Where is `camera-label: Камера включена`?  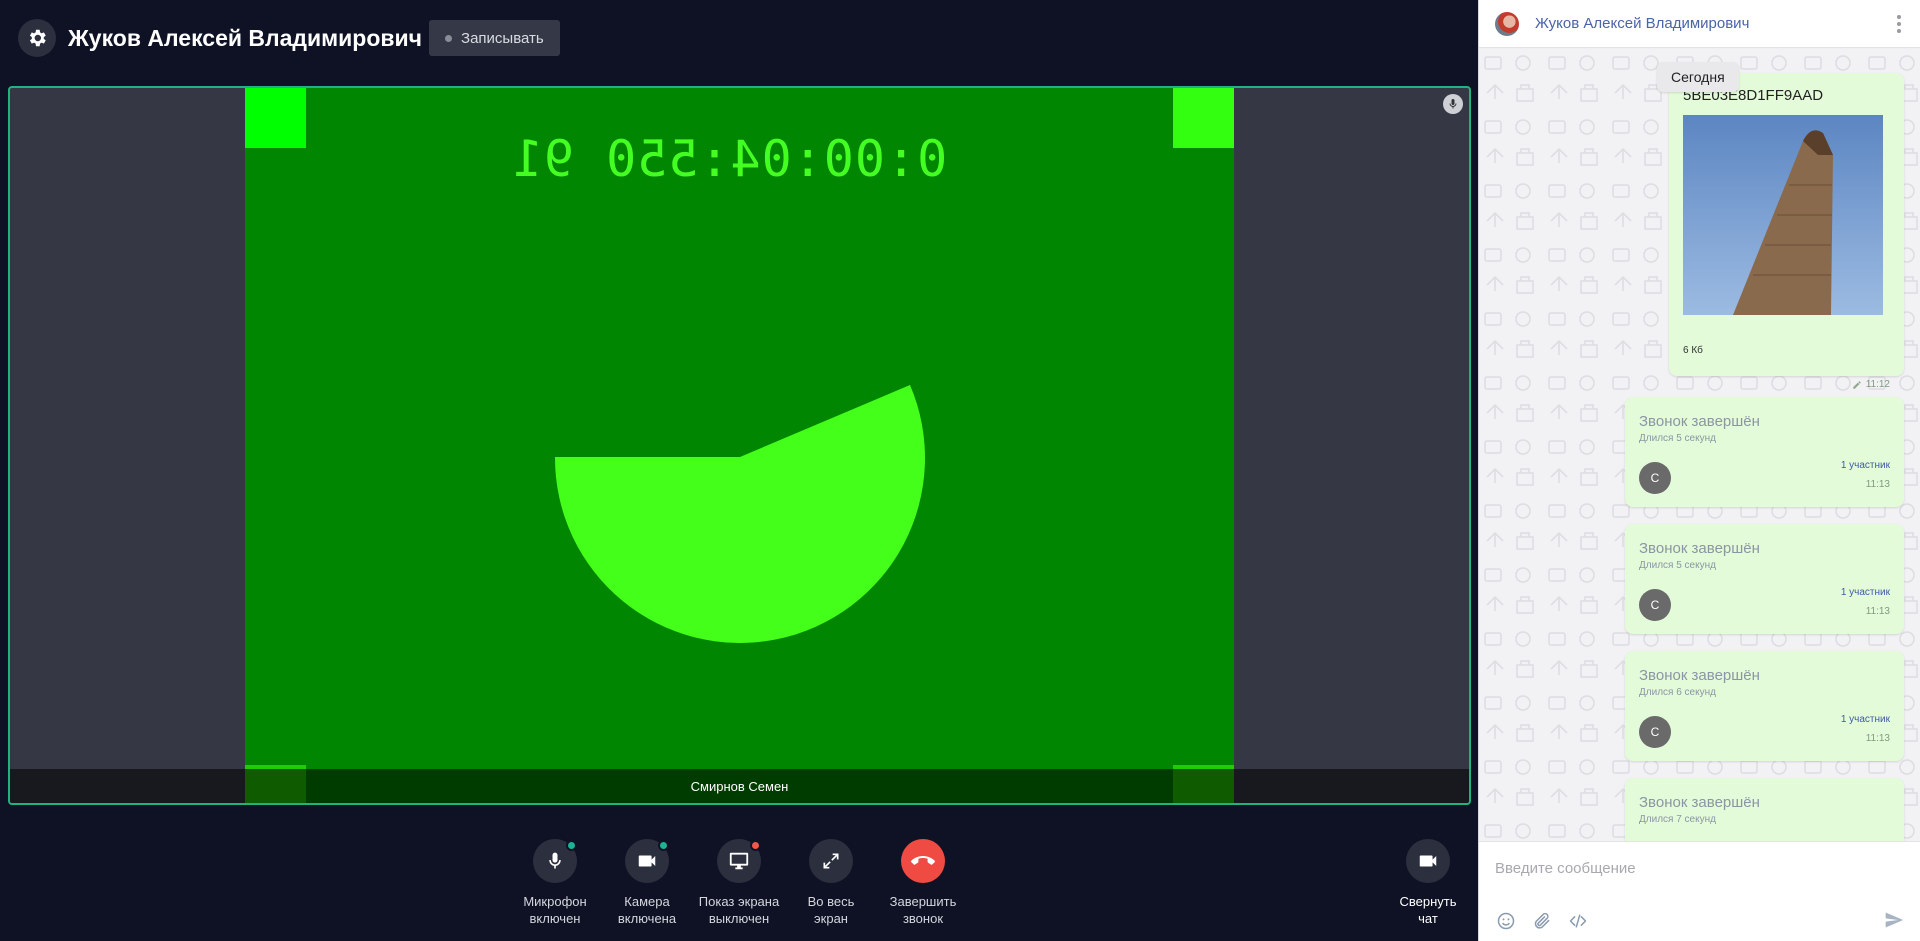 camera-label: Камера включена is located at coordinates (647, 910).